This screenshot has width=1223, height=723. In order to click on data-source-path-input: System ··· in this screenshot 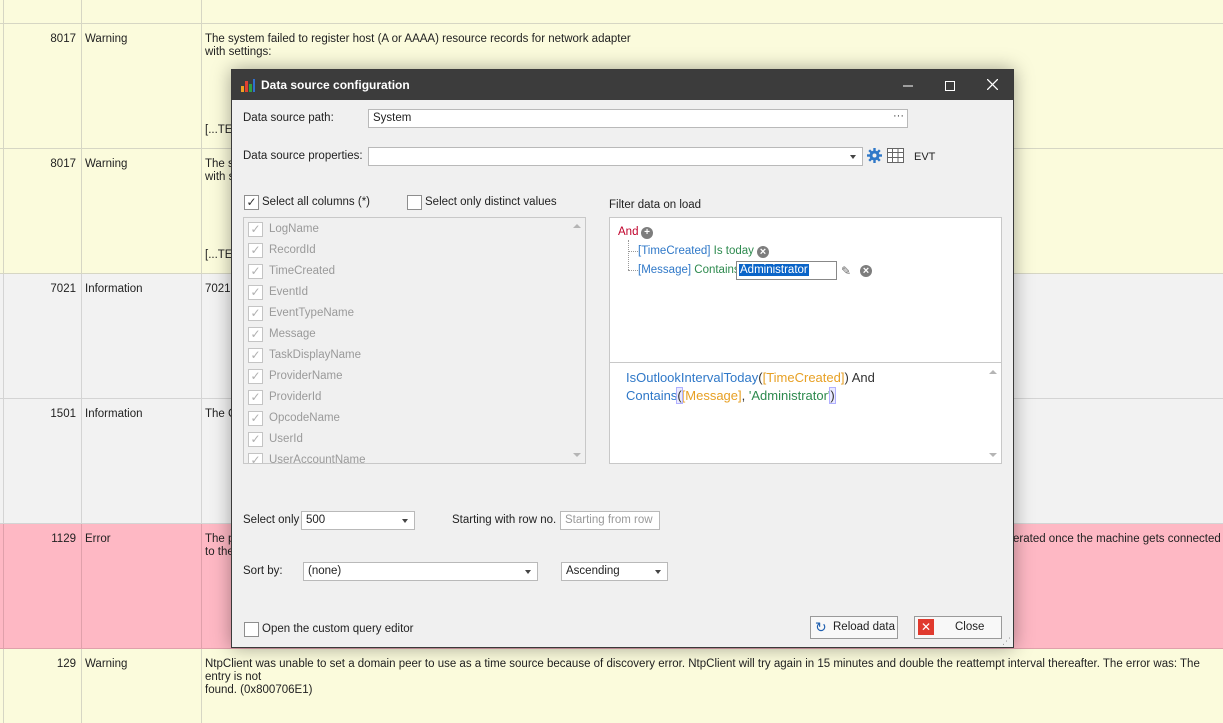, I will do `click(638, 118)`.